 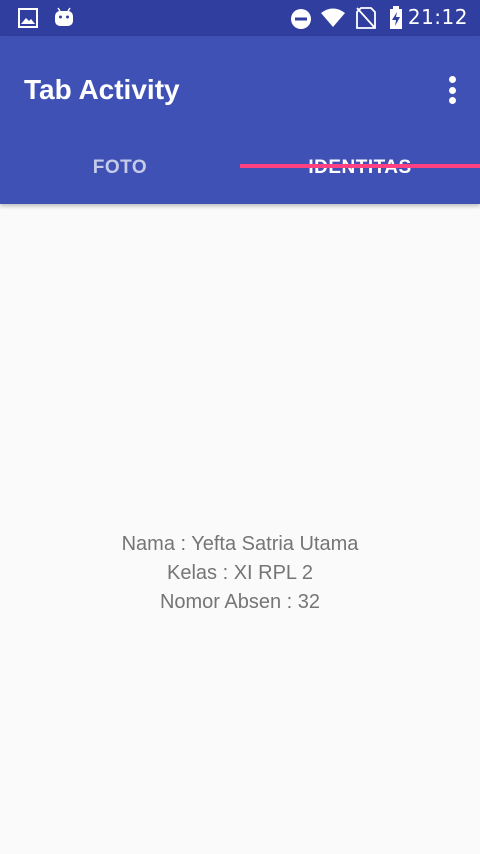 I want to click on tab-indicator, so click(x=360, y=166).